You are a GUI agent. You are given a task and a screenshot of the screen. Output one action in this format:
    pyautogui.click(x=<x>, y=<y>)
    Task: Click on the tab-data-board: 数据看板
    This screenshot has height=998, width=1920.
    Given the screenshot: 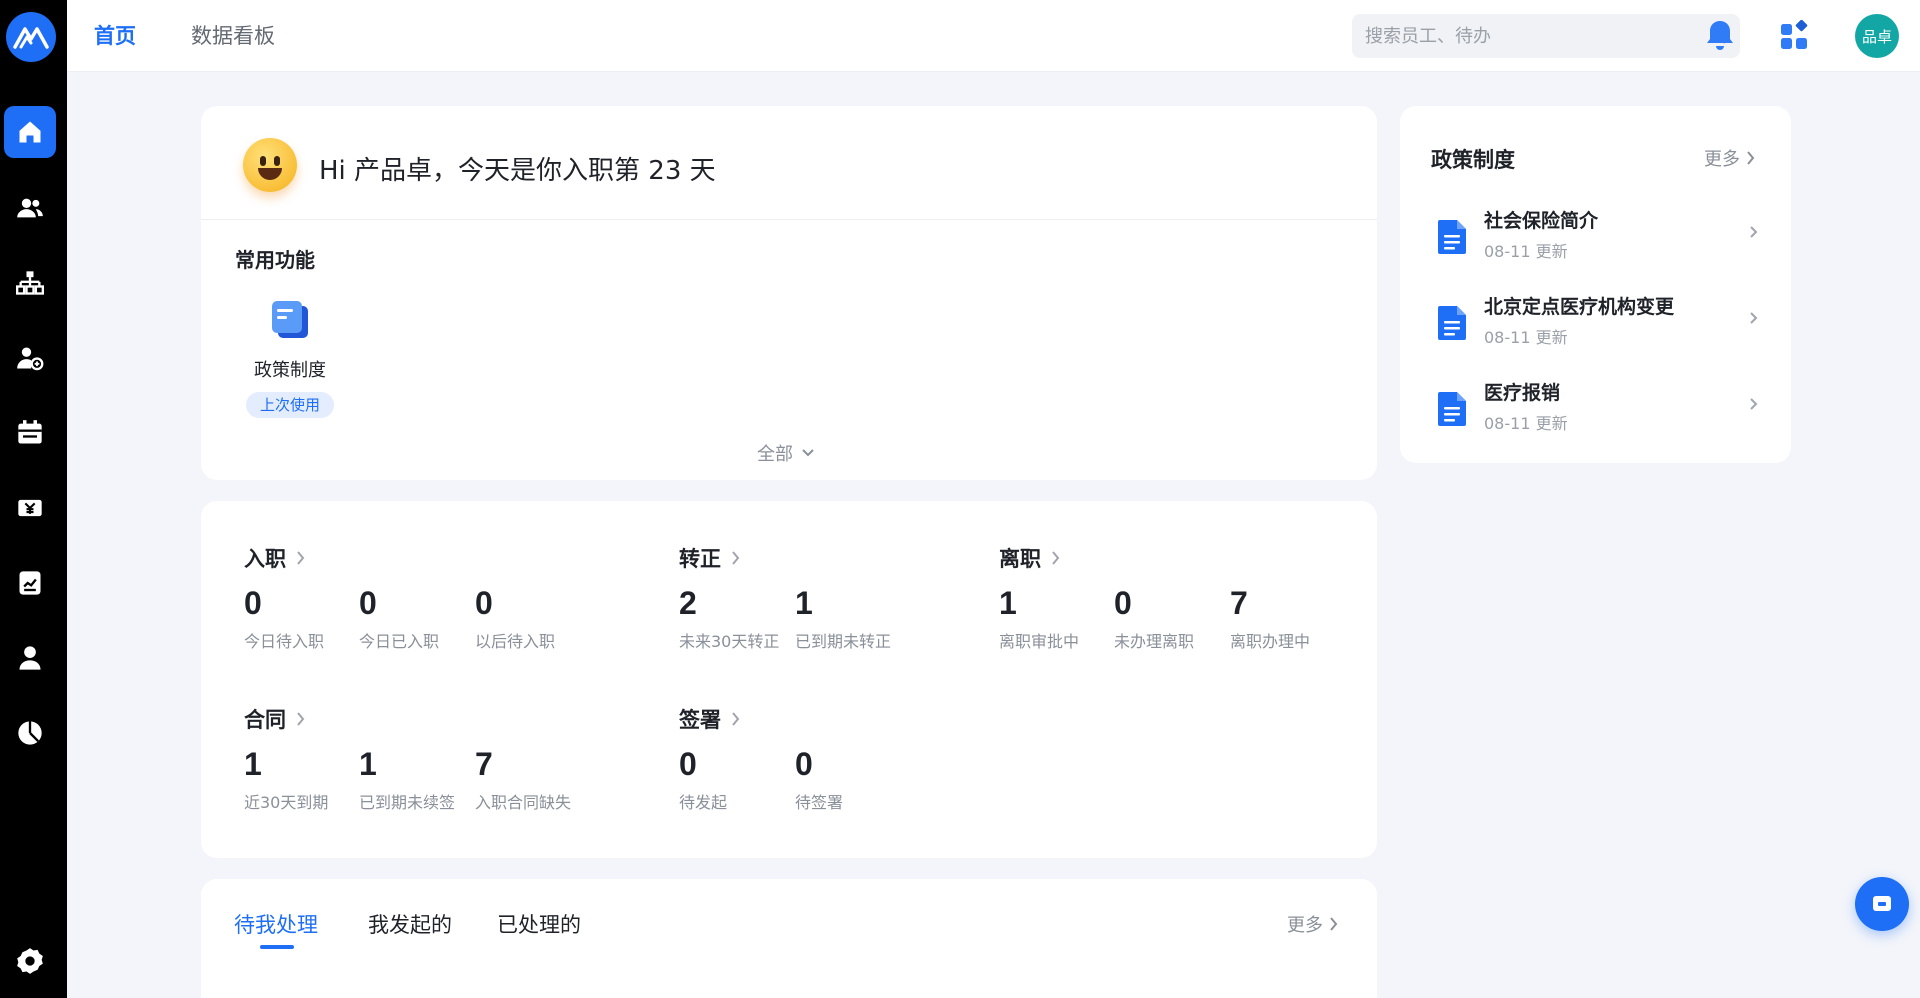 What is the action you would take?
    pyautogui.click(x=233, y=35)
    